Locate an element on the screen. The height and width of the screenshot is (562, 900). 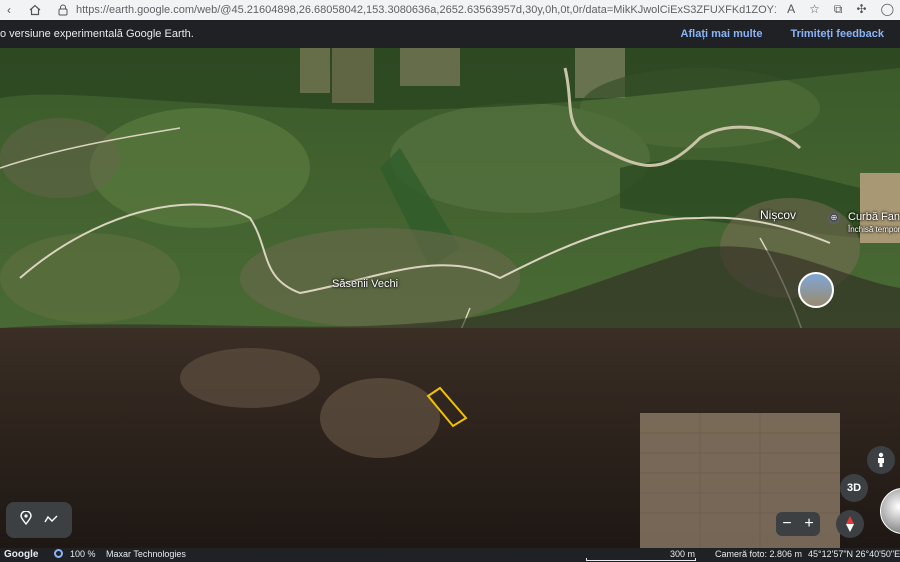
zoom-control: − + is located at coordinates (798, 524).